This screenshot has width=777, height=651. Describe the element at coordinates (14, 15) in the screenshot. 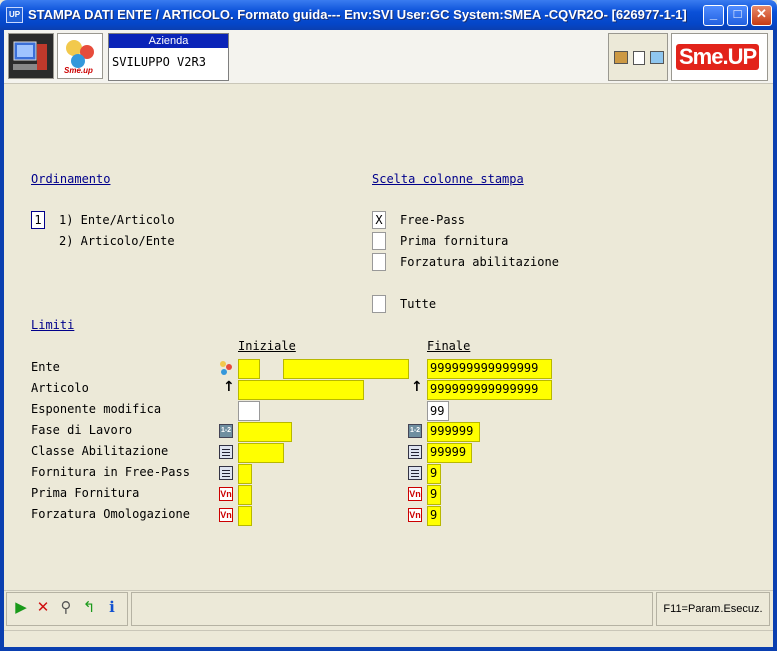

I see `app-icon: UP` at that location.